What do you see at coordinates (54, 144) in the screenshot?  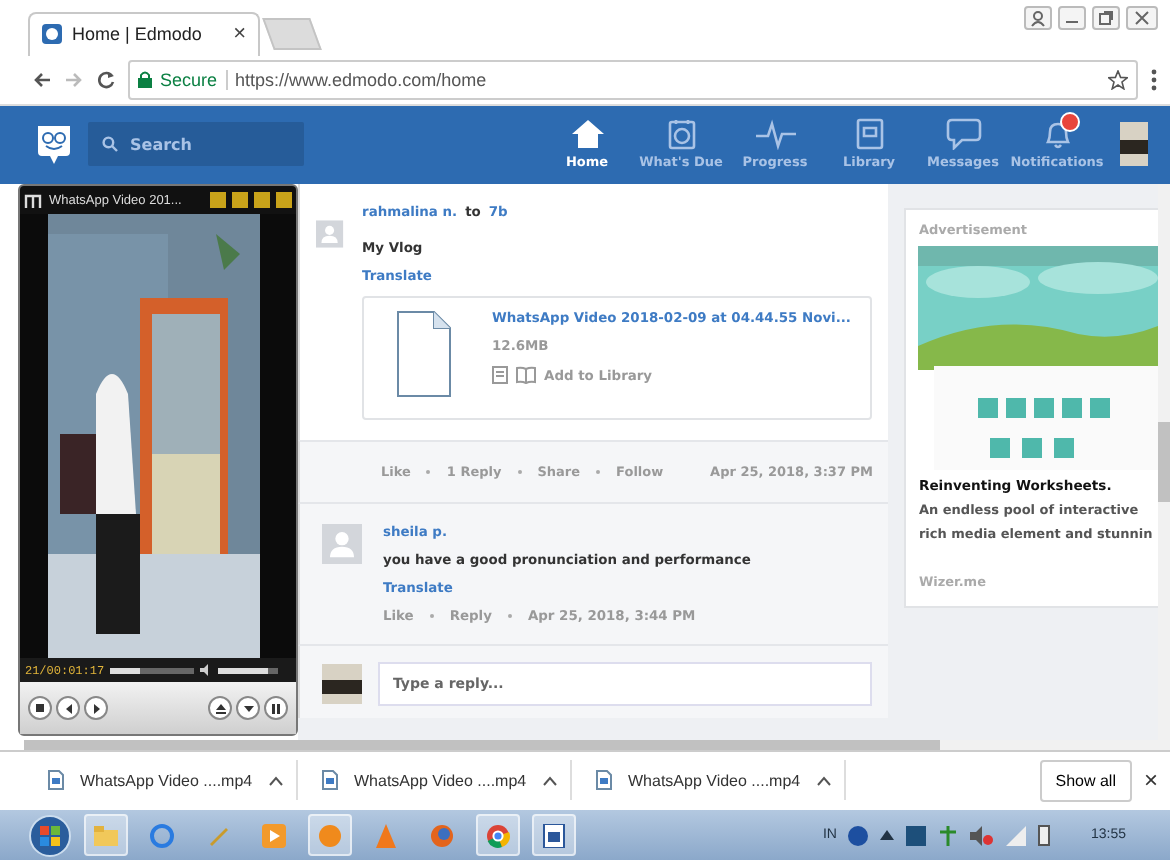 I see `logo-icon` at bounding box center [54, 144].